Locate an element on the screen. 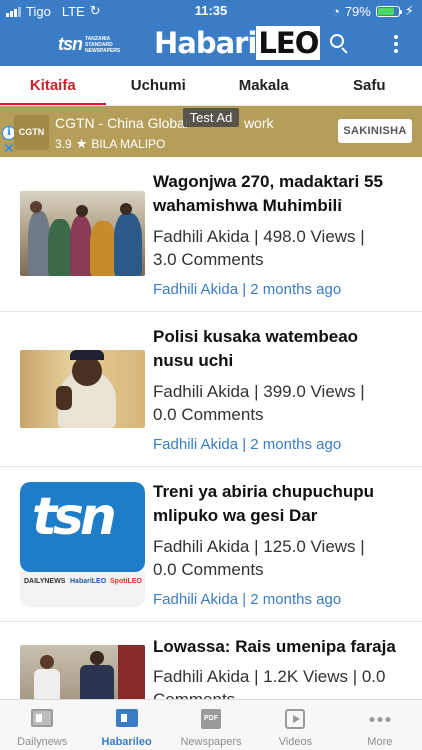  article-title: Polisi kusaka watembeao nusu uchi is located at coordinates (278, 349).